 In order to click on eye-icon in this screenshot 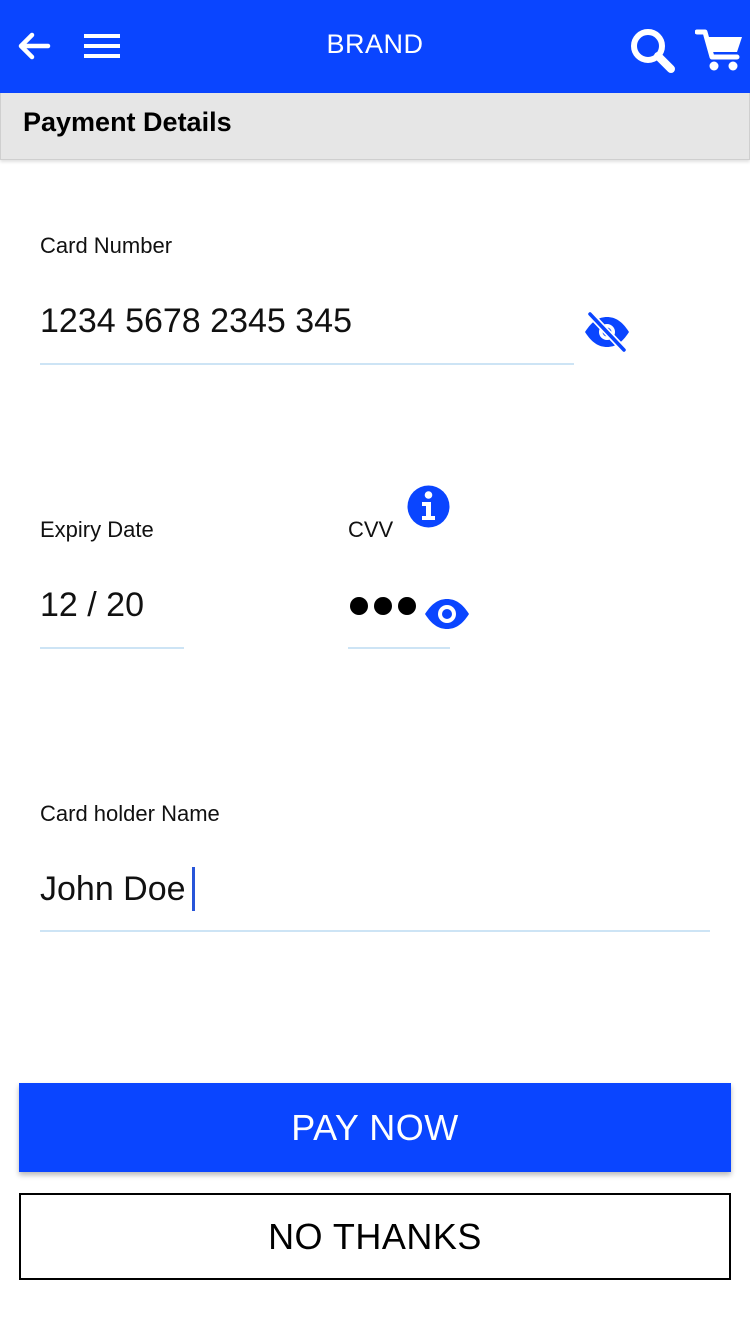, I will do `click(447, 614)`.